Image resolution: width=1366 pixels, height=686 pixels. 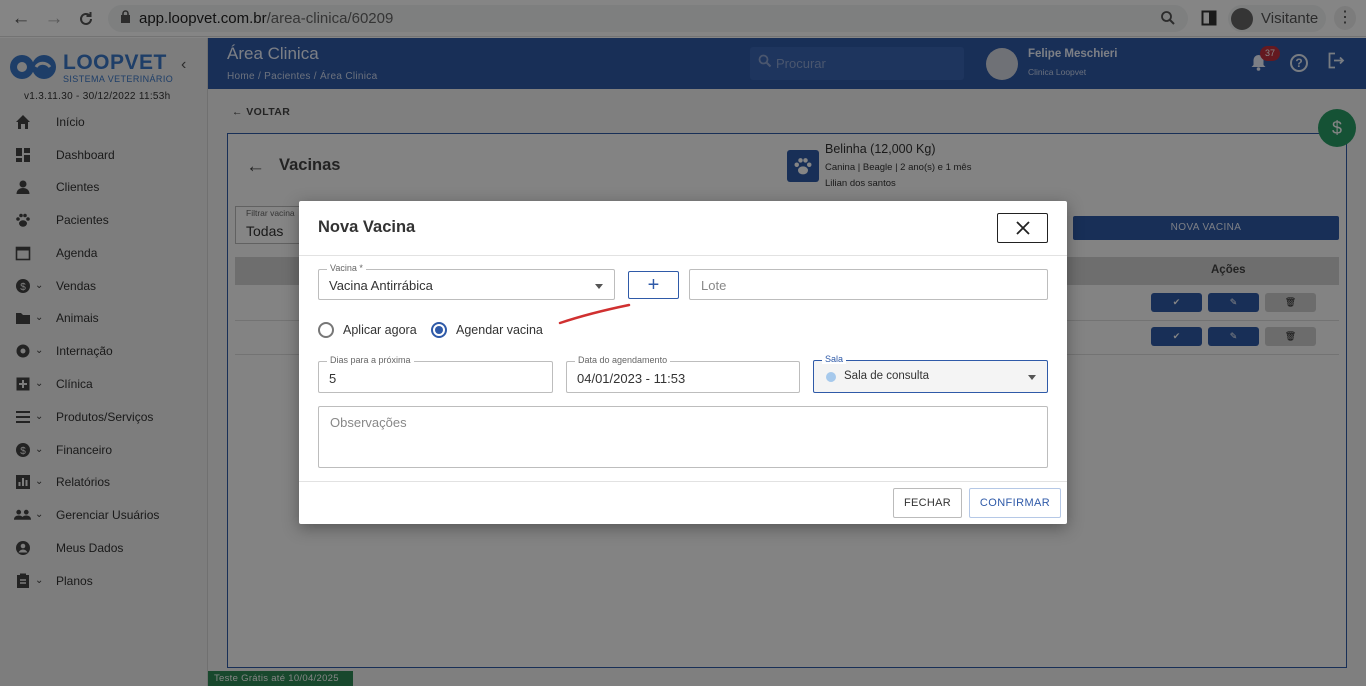 What do you see at coordinates (927, 503) in the screenshot?
I see `fechar-button: FECHAR` at bounding box center [927, 503].